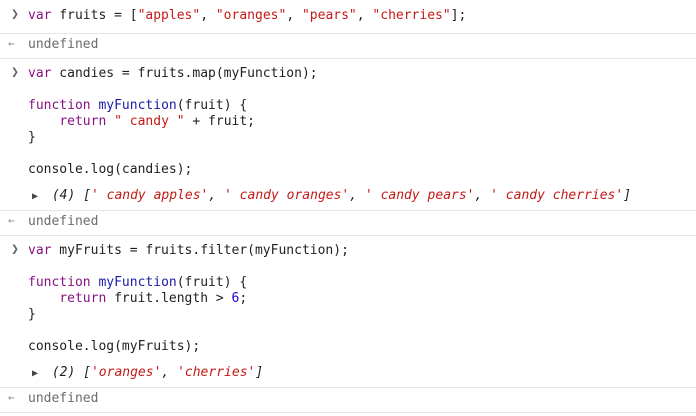  What do you see at coordinates (169, 298) in the screenshot?
I see `code-text: fruit.length >` at bounding box center [169, 298].